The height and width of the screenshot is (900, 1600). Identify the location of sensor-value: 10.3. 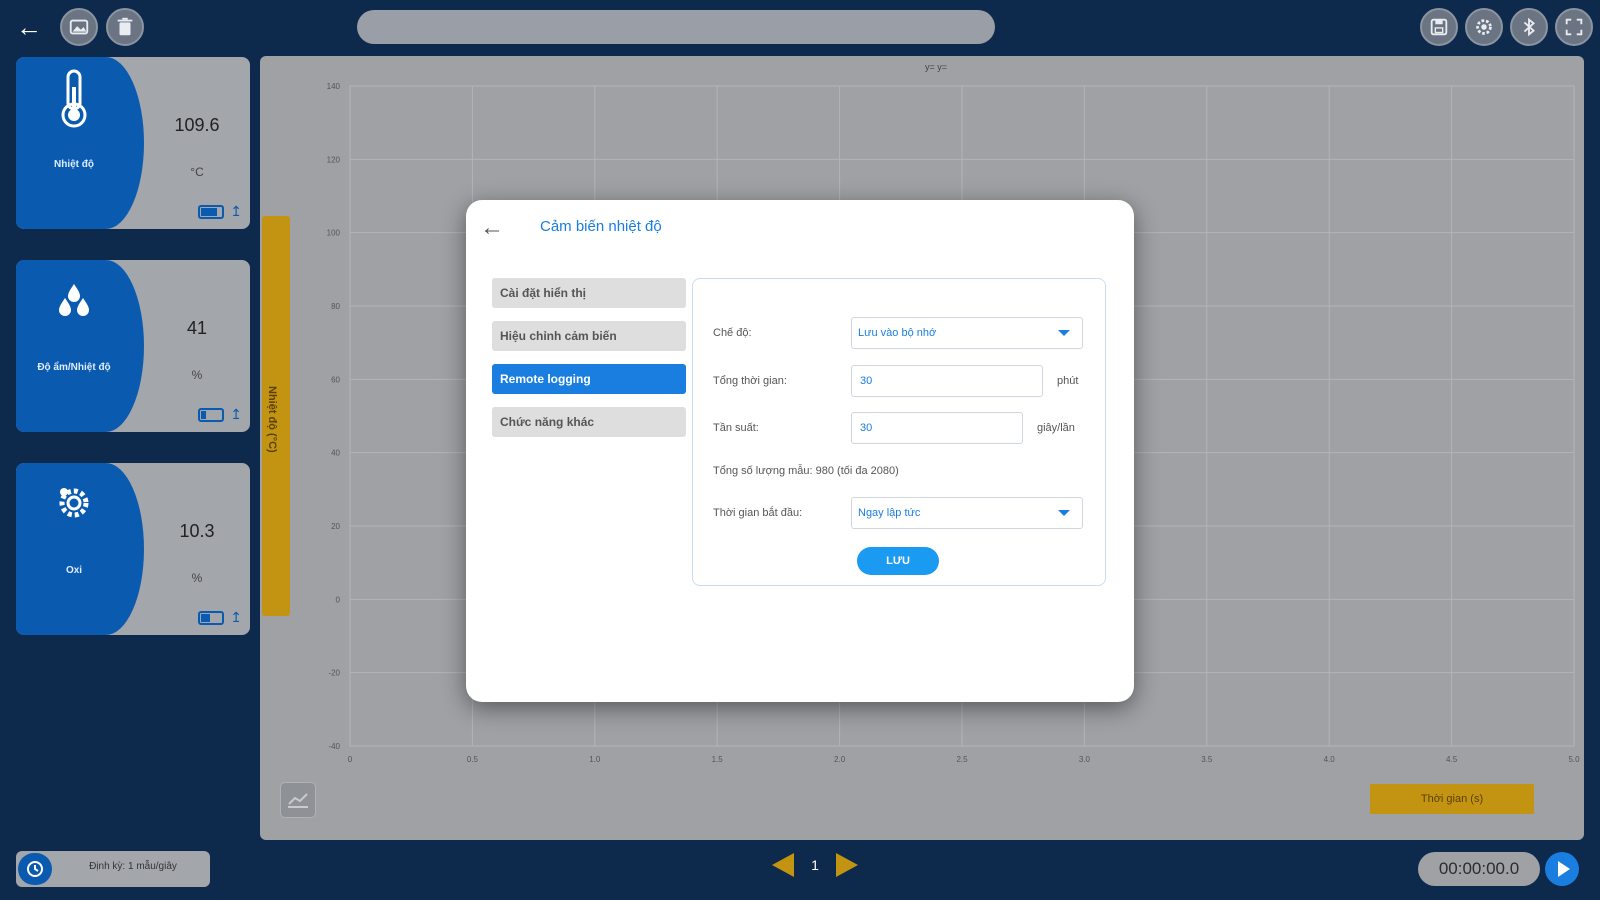
(197, 531).